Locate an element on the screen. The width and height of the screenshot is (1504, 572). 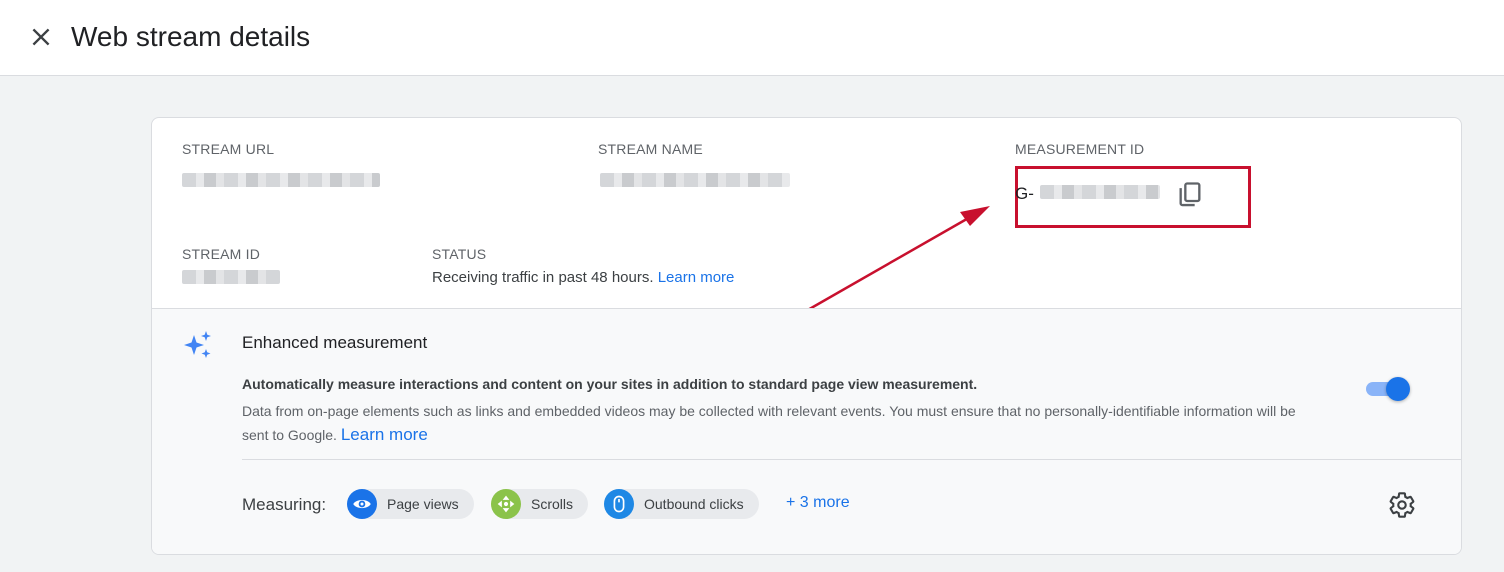
more-measurements-link: + 3 more is located at coordinates (818, 503).